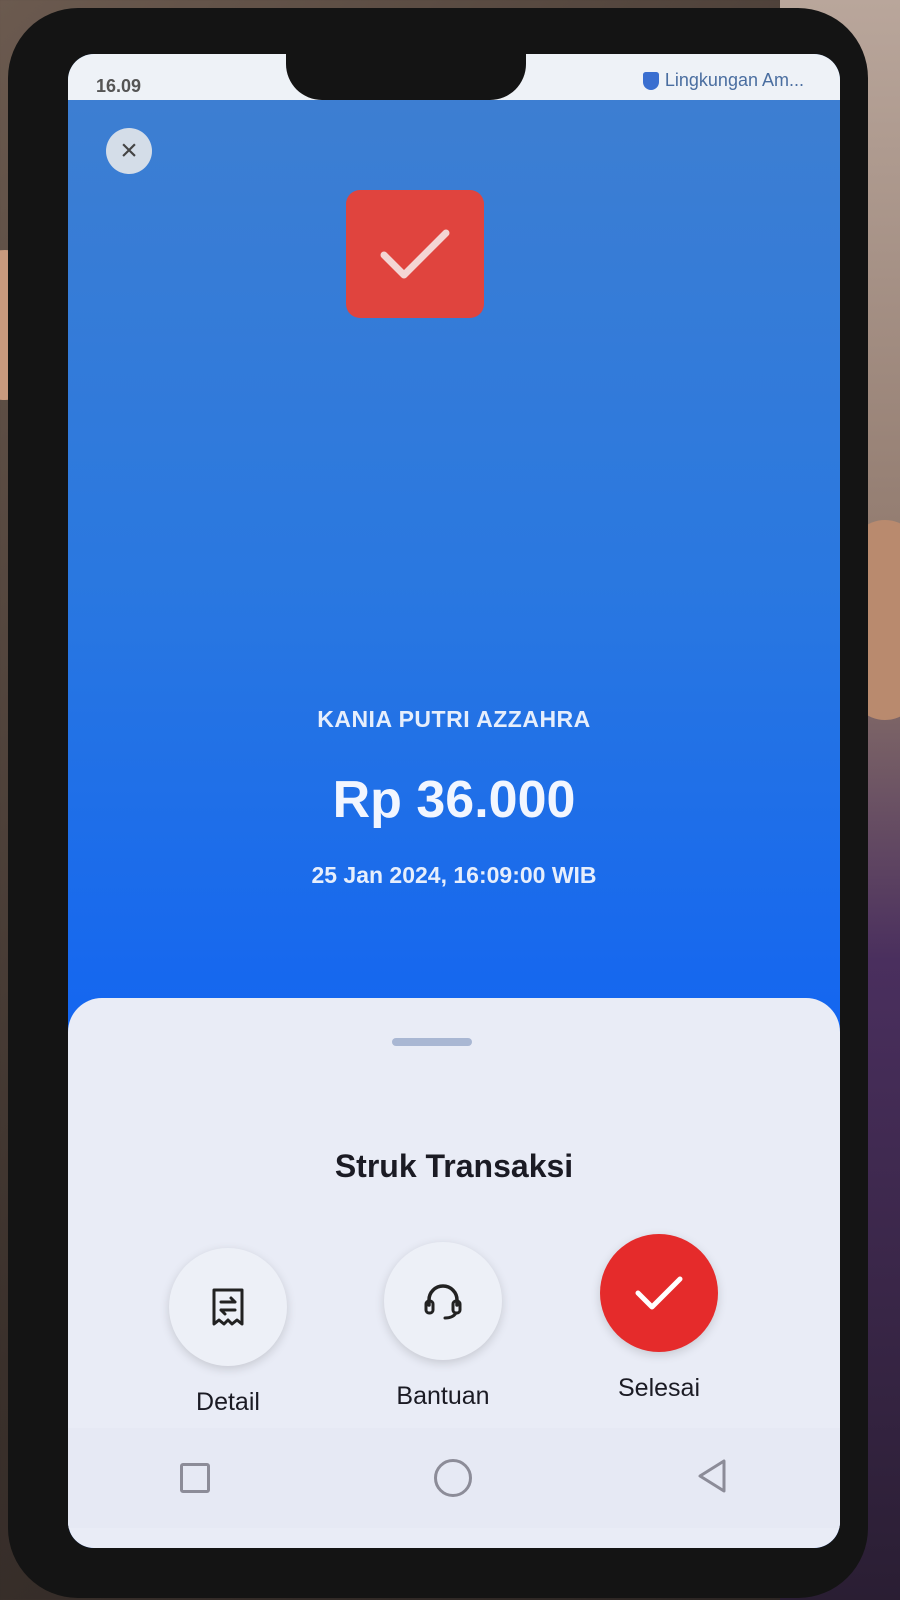 Image resolution: width=900 pixels, height=1600 pixels. I want to click on recent-apps-icon, so click(195, 1478).